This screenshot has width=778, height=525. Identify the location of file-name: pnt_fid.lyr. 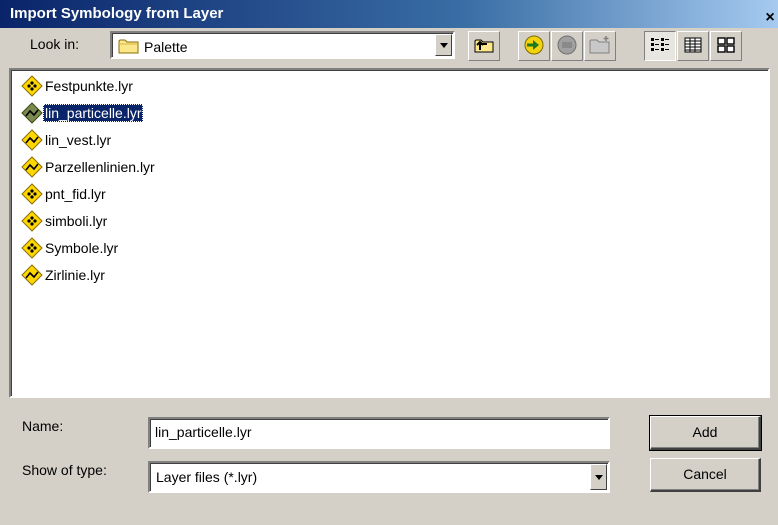
(75, 194).